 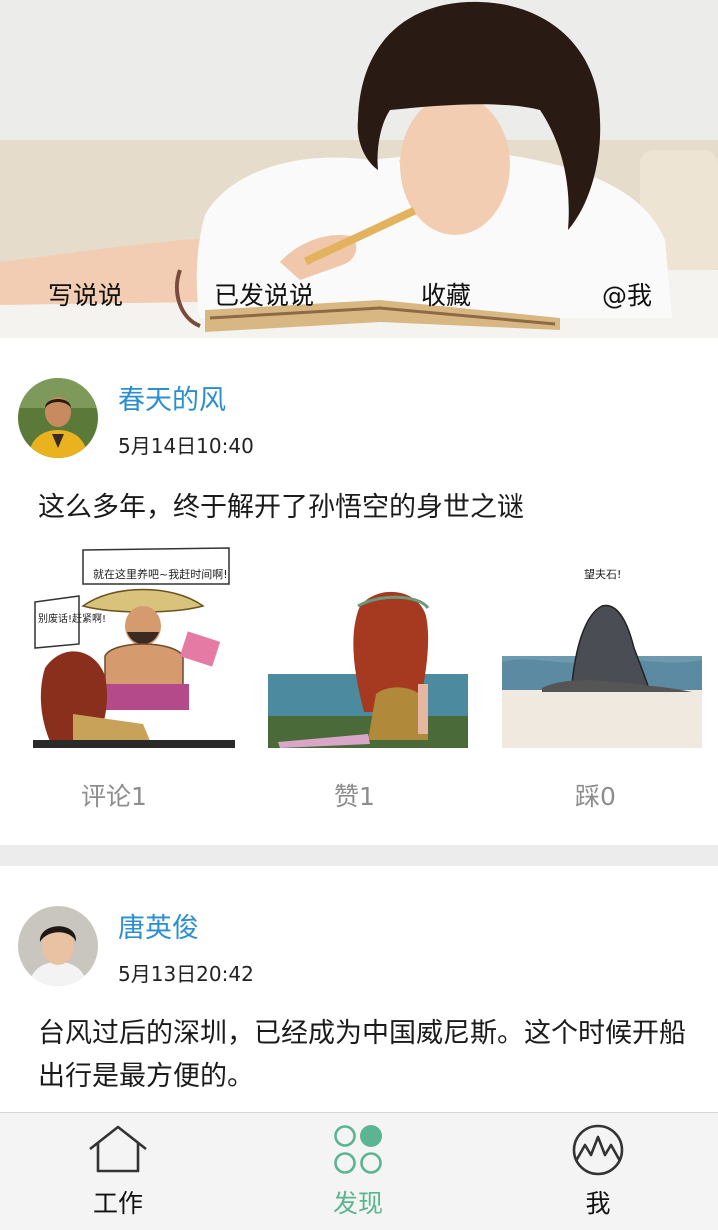 I want to click on post-image: 就在这里养吧~我赶时间啊! 别废话!赶紧啊!, so click(x=134, y=646).